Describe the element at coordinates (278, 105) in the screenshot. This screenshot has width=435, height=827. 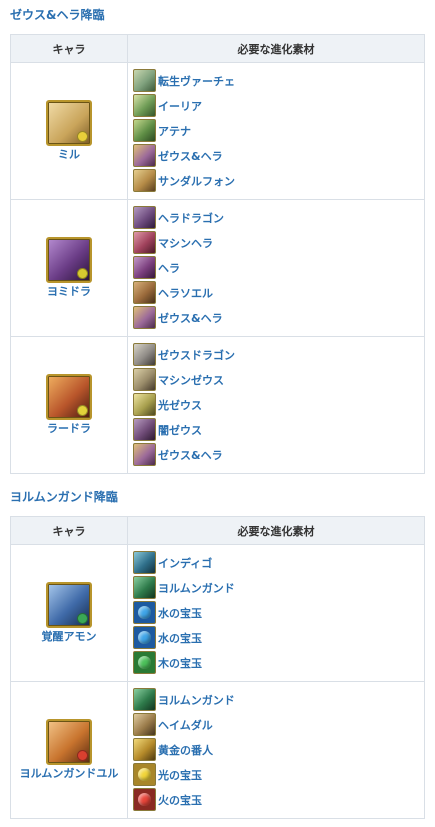
I see `material-item: イーリア` at that location.